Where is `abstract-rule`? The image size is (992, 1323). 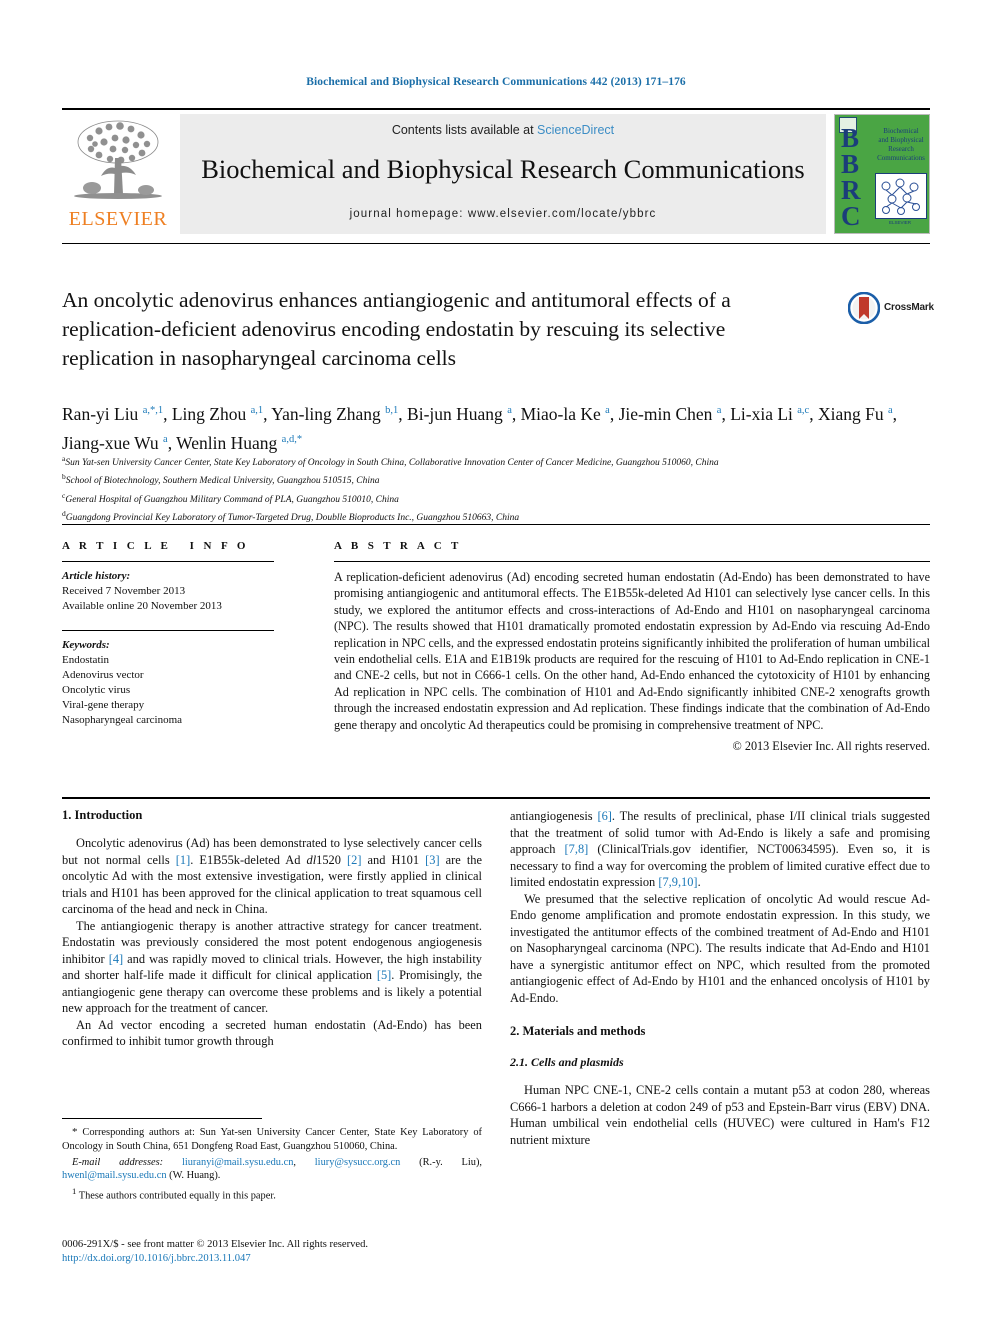
abstract-rule is located at coordinates (632, 561).